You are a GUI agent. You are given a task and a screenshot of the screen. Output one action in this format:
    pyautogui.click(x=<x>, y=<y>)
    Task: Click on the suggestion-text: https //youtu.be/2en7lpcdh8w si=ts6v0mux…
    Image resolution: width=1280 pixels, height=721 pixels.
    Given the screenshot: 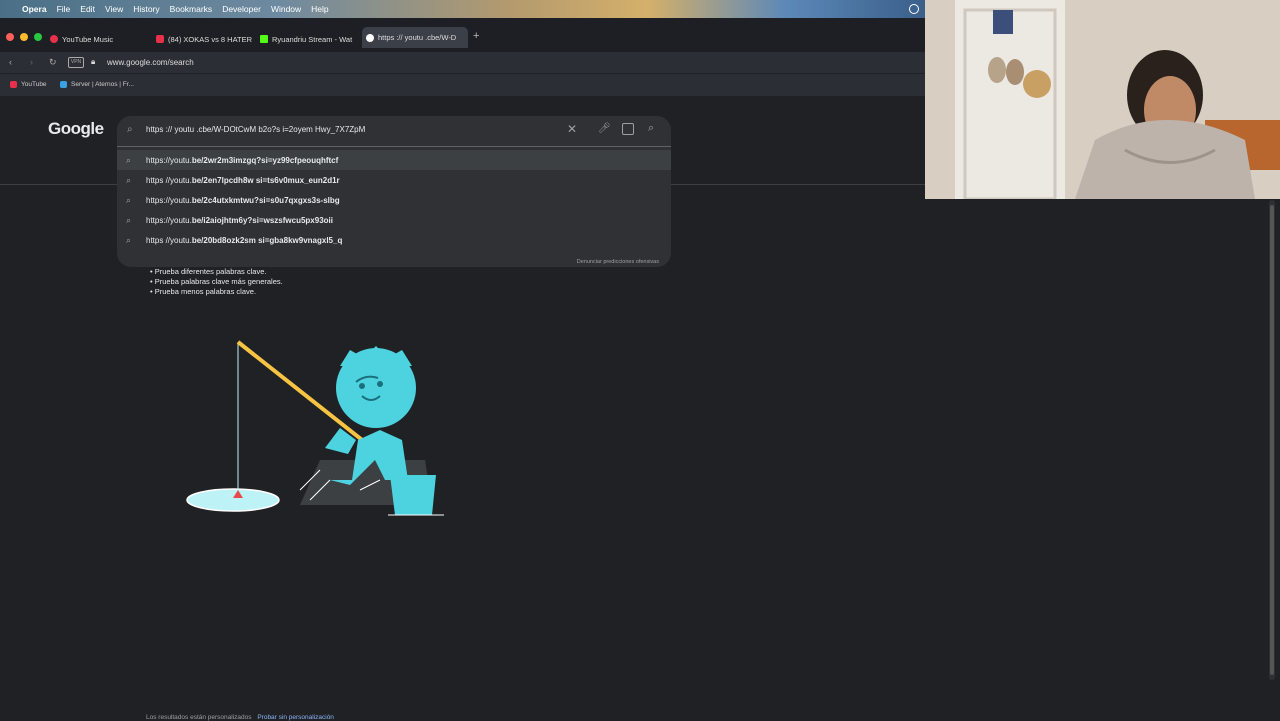 What is the action you would take?
    pyautogui.click(x=243, y=180)
    